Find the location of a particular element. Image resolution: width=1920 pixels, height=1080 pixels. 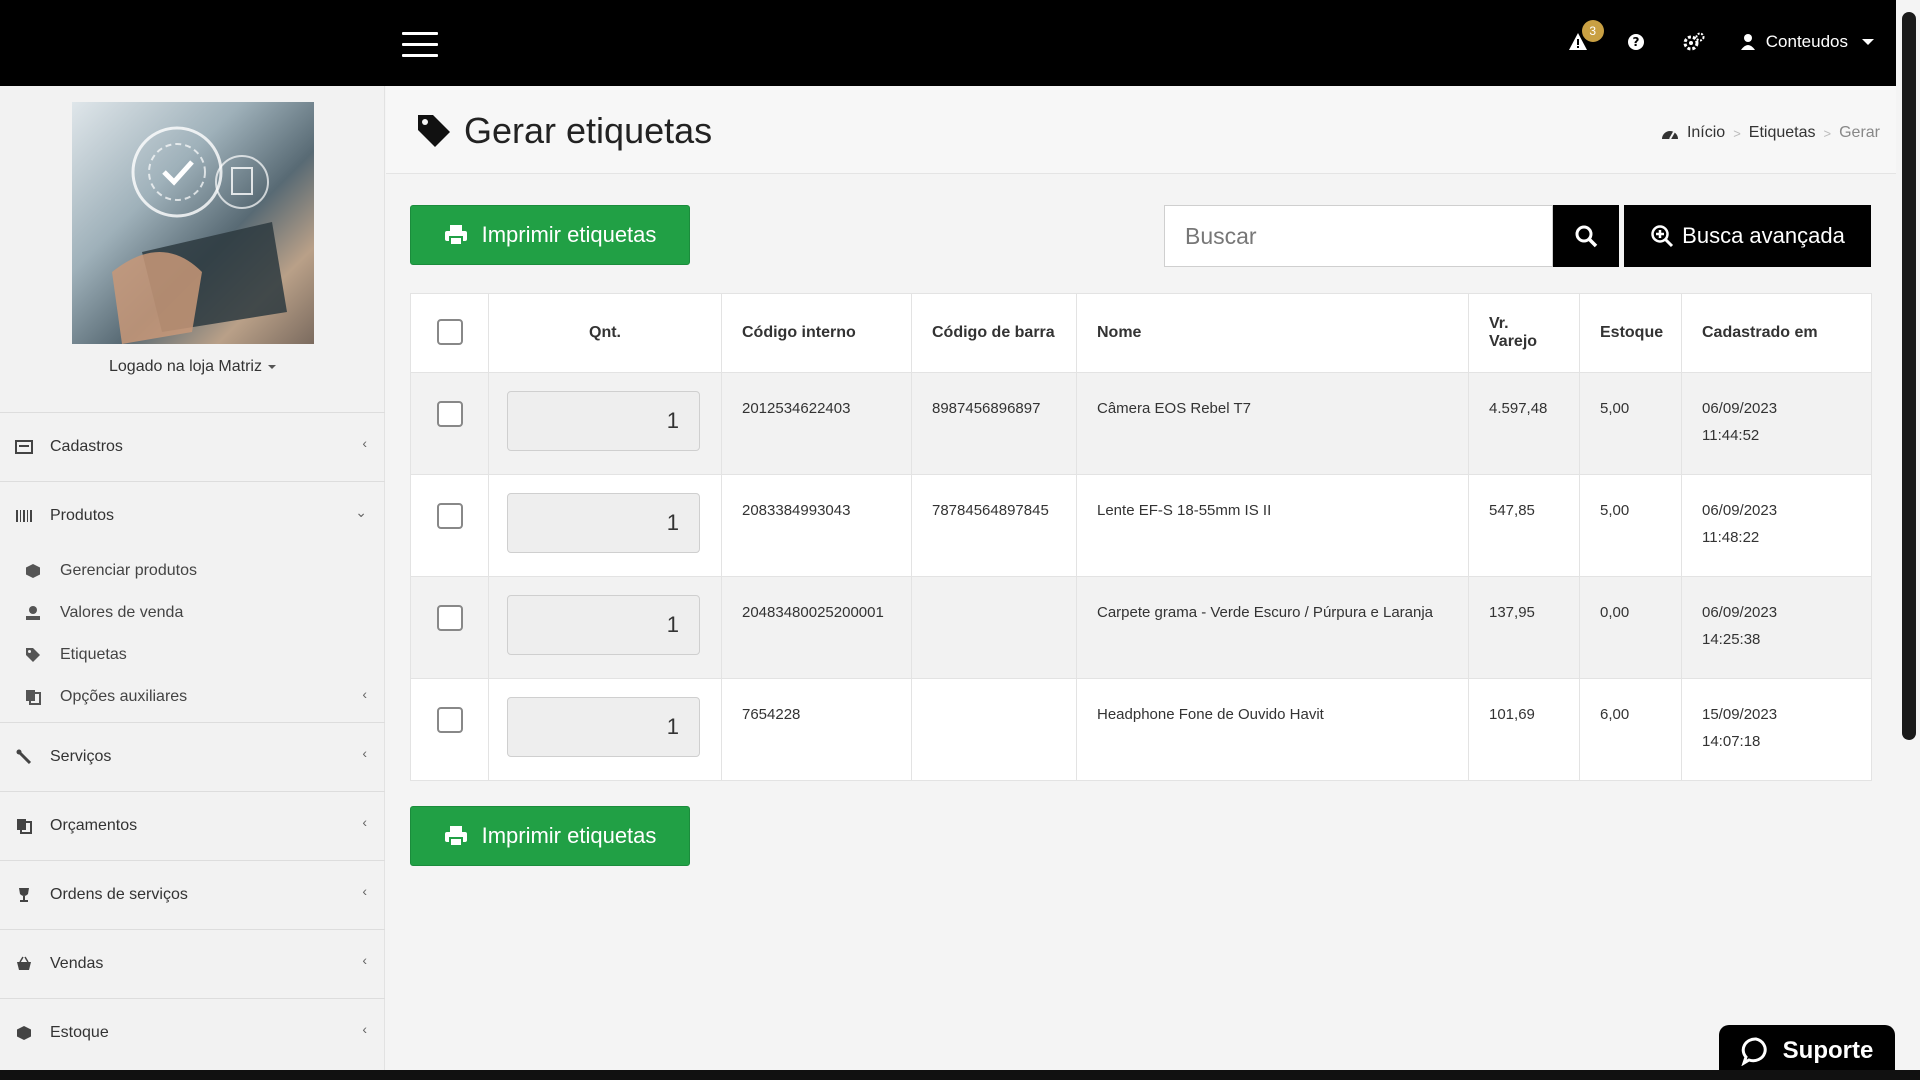

internal-code-cell: 7654228 is located at coordinates (816, 729).